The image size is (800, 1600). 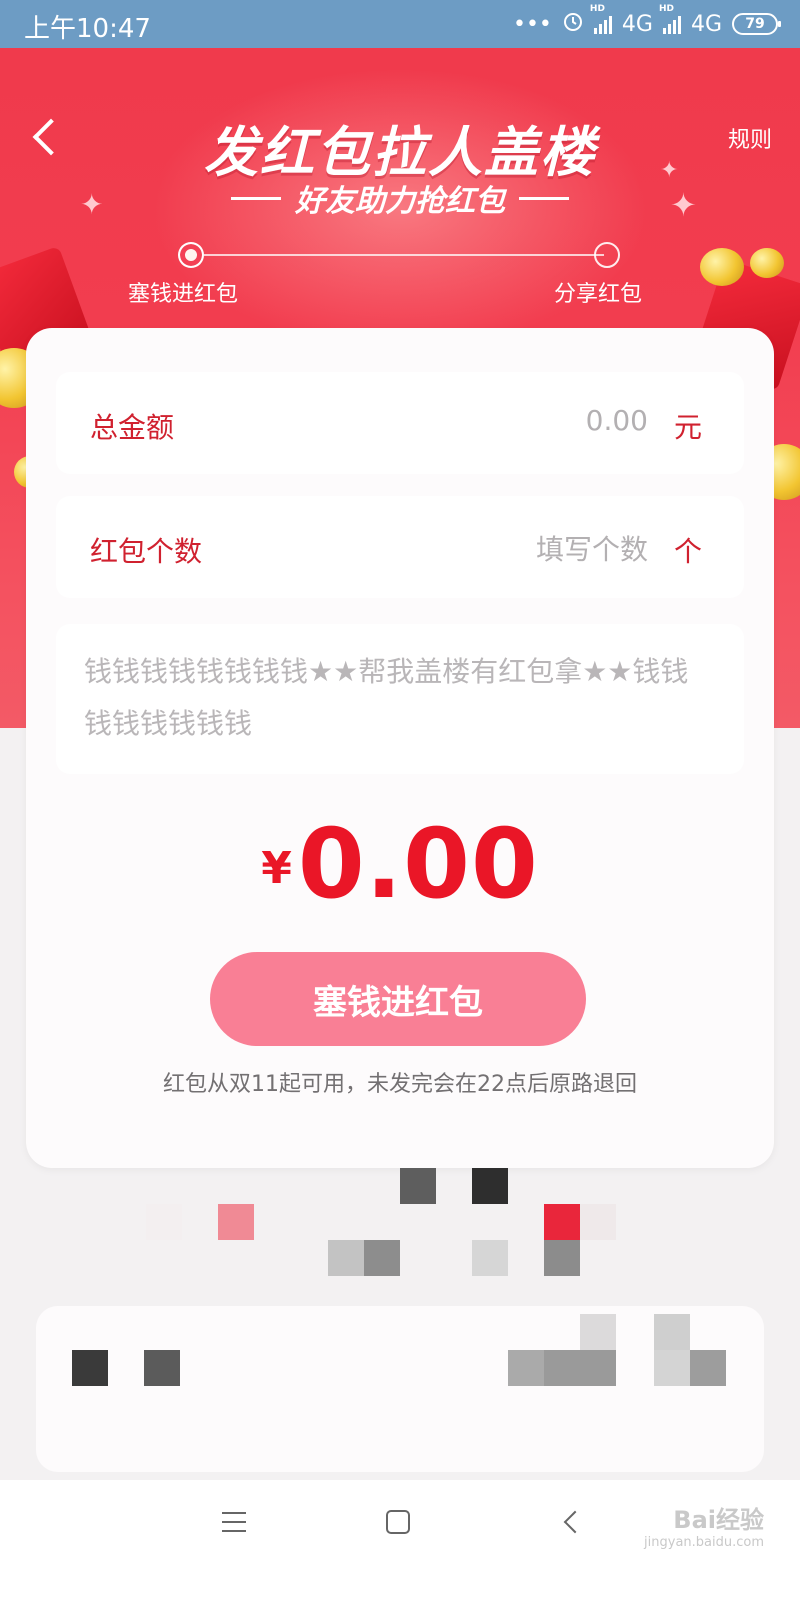 What do you see at coordinates (687, 427) in the screenshot?
I see `total-amount-unit: 元` at bounding box center [687, 427].